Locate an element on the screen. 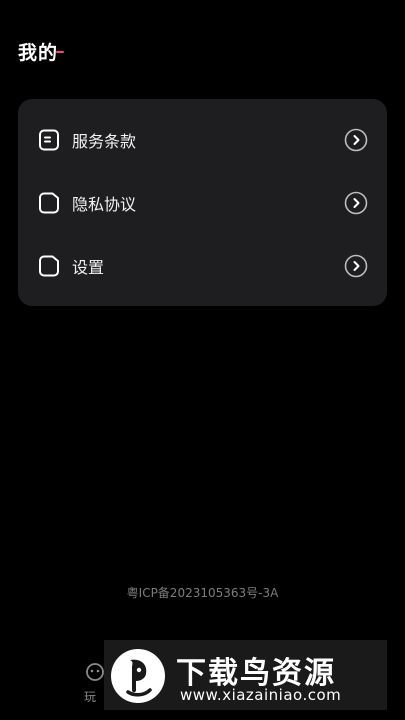 The height and width of the screenshot is (720, 405). menu-item-settings: 设置 is located at coordinates (202, 266).